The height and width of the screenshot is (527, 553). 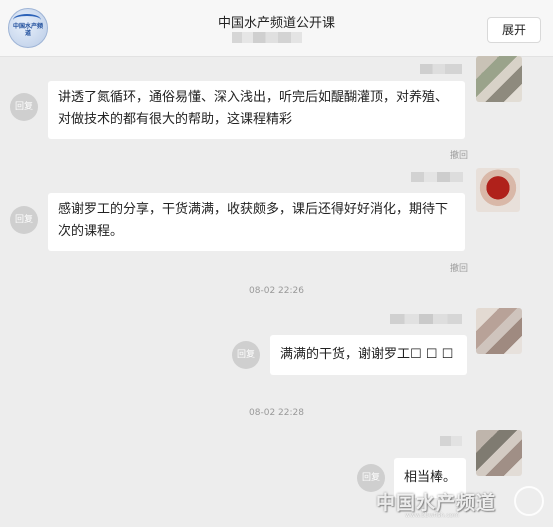 What do you see at coordinates (276, 291) in the screenshot?
I see `timestamp: 08-02 22:26` at bounding box center [276, 291].